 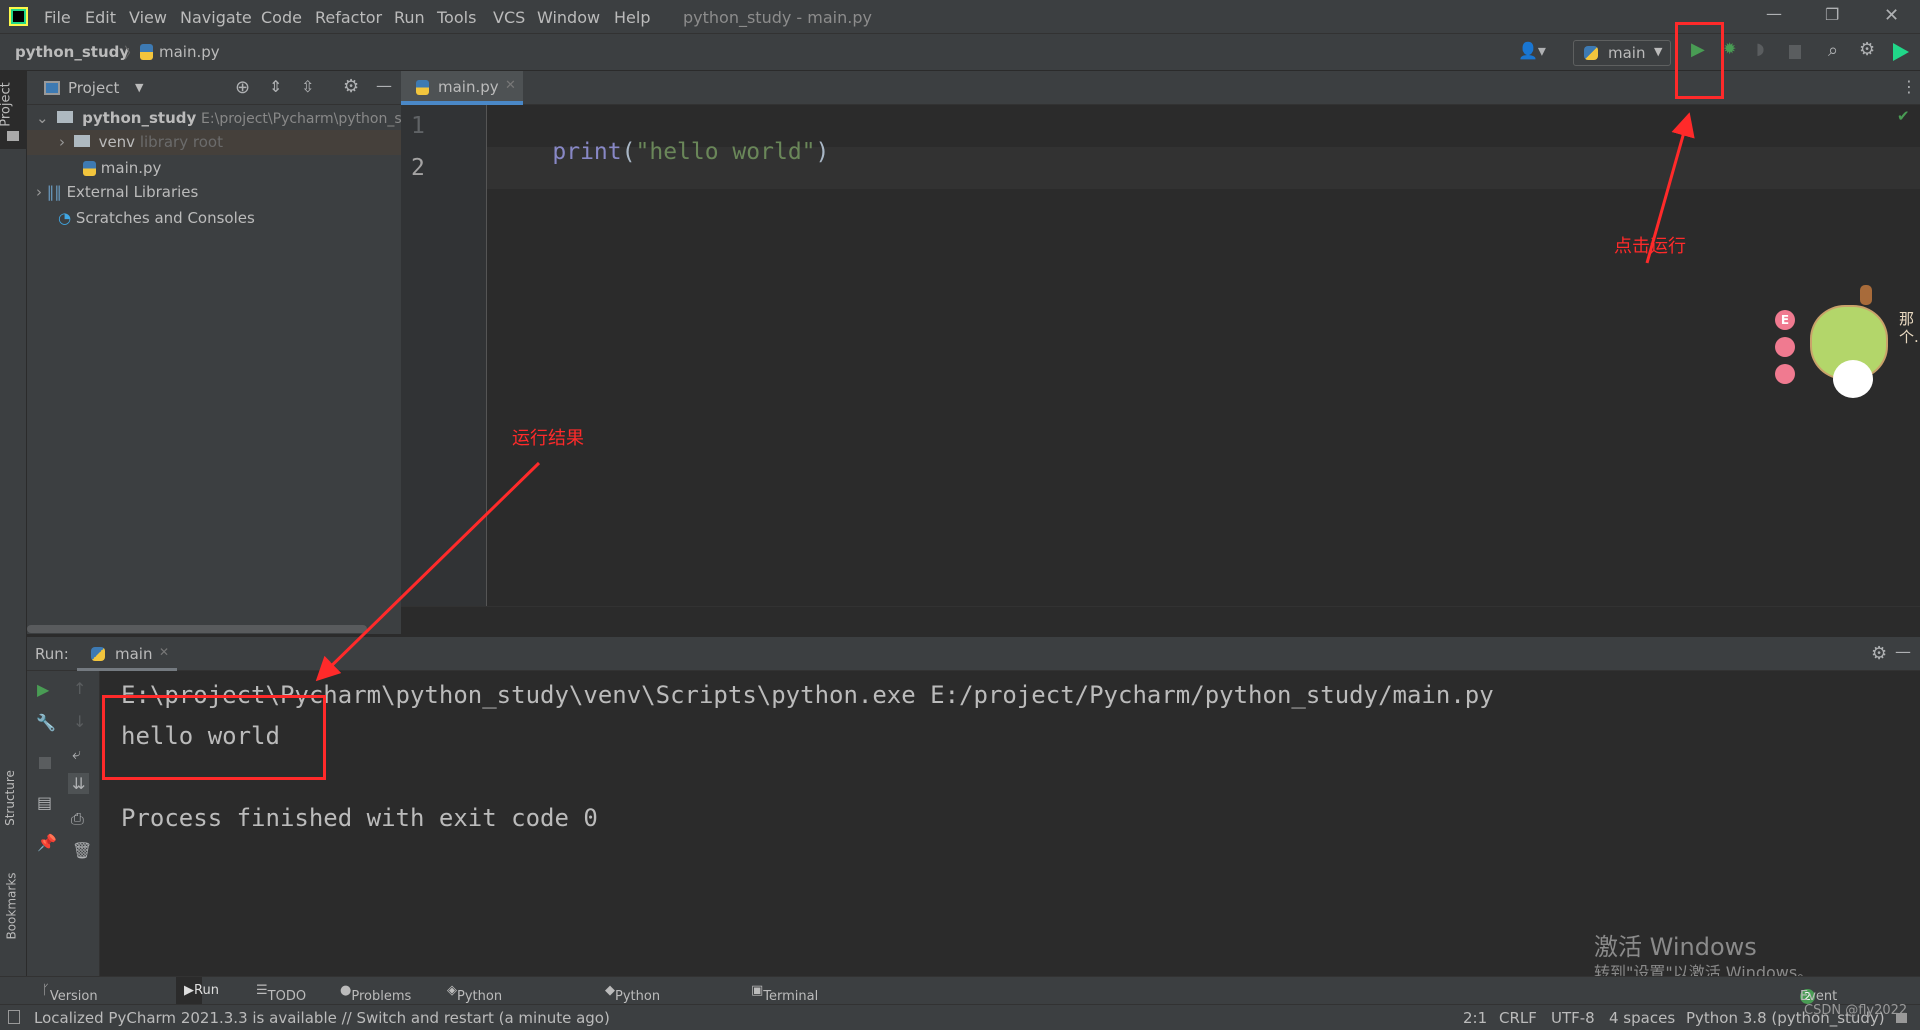 I want to click on result-hint-label: 运行结果, so click(x=548, y=438).